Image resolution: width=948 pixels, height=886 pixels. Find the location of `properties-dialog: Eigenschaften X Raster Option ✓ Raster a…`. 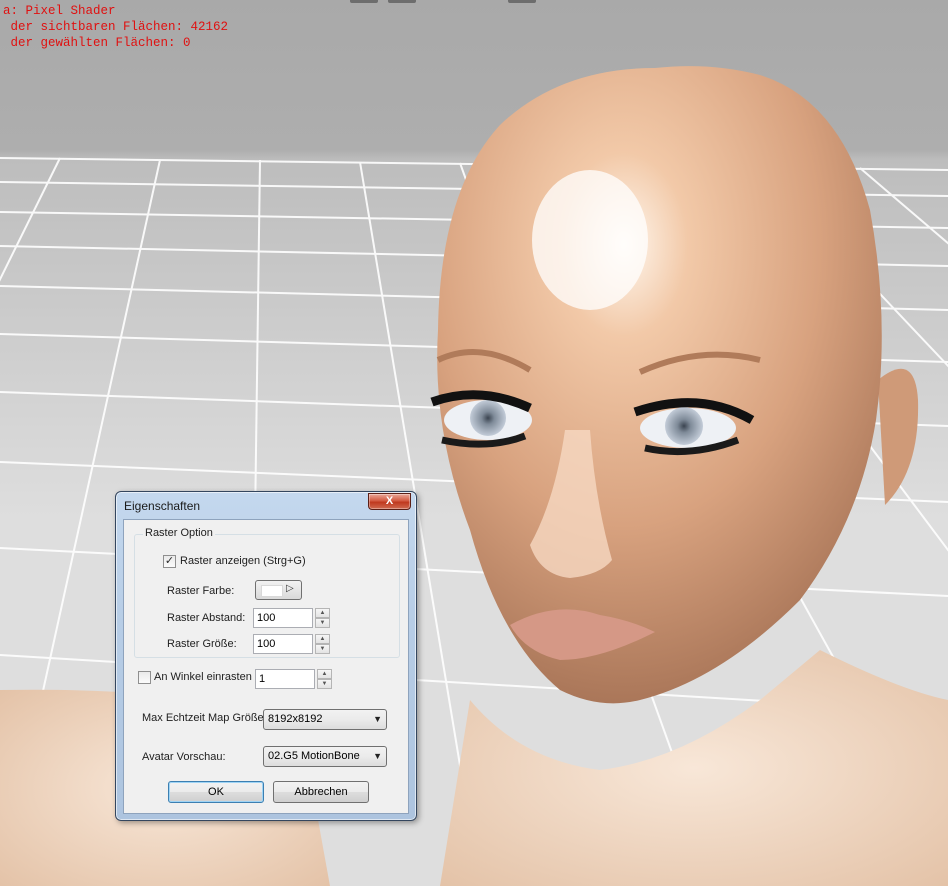

properties-dialog: Eigenschaften X Raster Option ✓ Raster a… is located at coordinates (266, 656).